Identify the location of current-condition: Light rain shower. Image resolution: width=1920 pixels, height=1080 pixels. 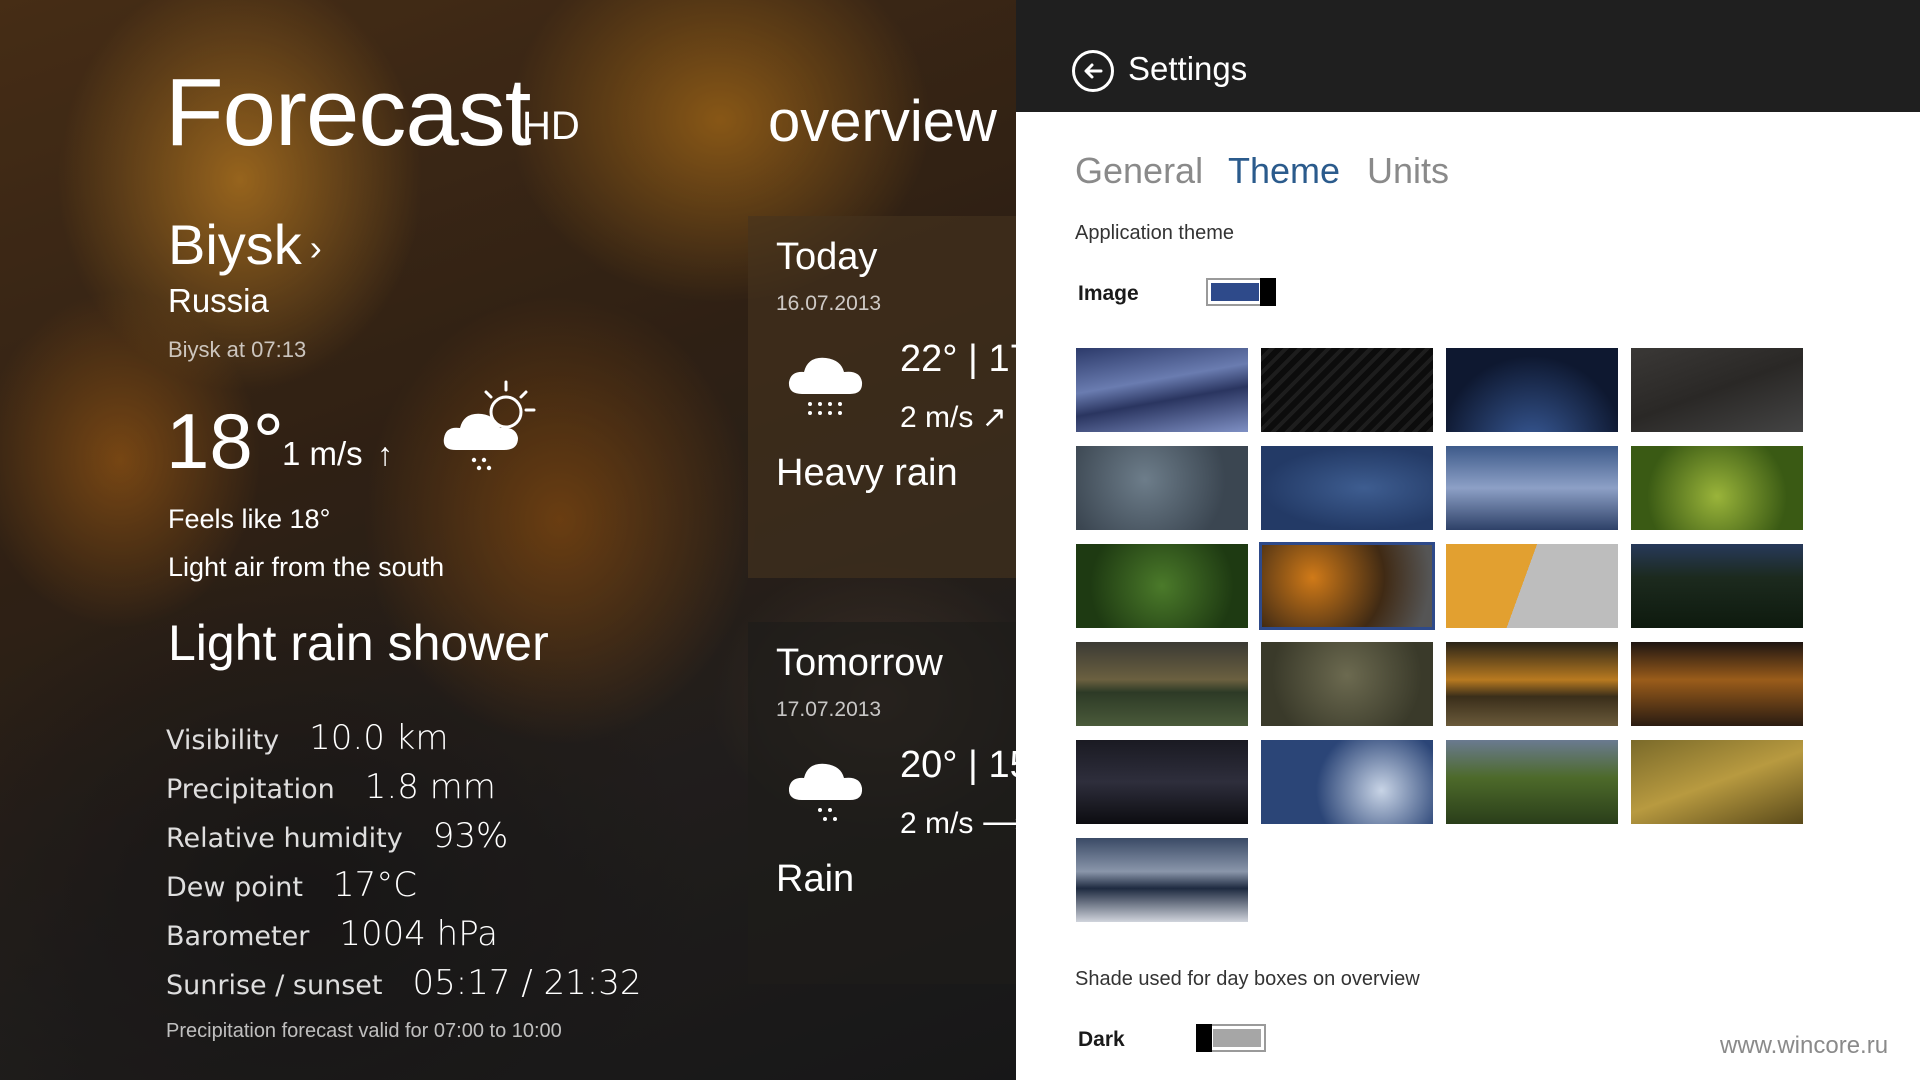
(358, 643).